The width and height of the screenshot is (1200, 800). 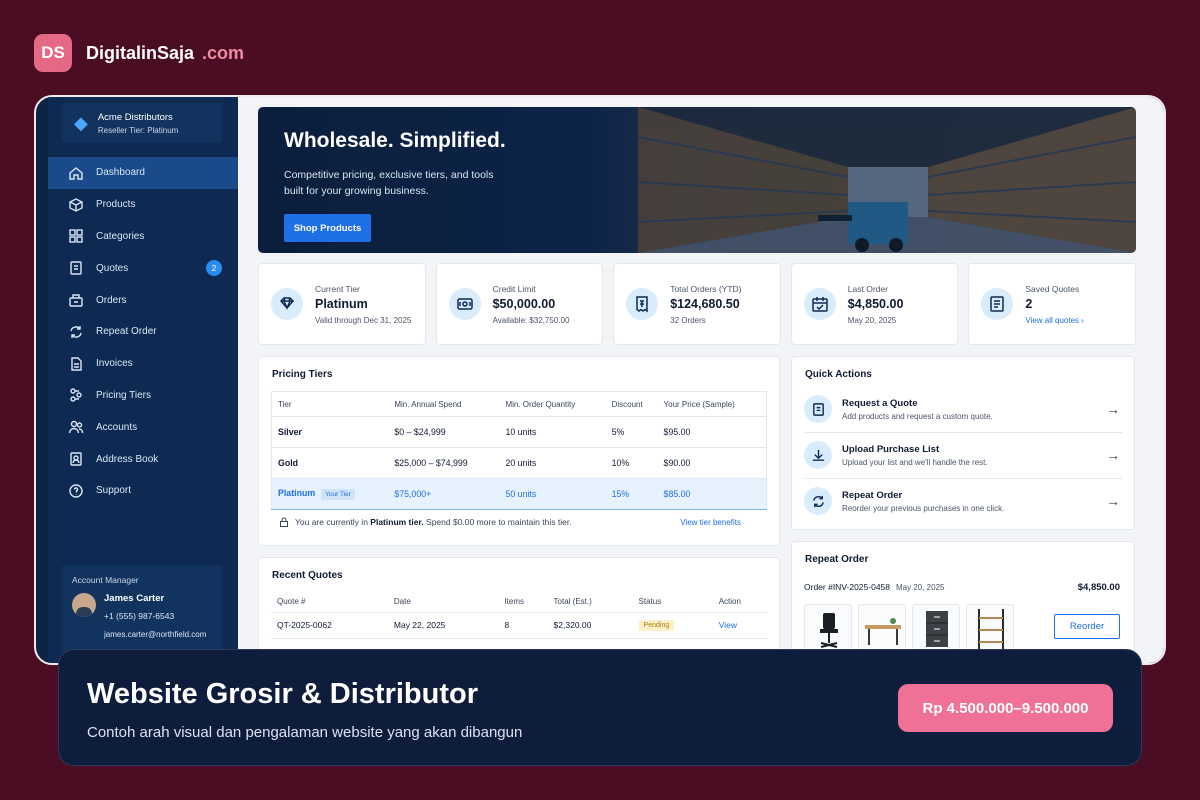 What do you see at coordinates (847, 587) in the screenshot?
I see `order-number: Order #INV-2025-0458` at bounding box center [847, 587].